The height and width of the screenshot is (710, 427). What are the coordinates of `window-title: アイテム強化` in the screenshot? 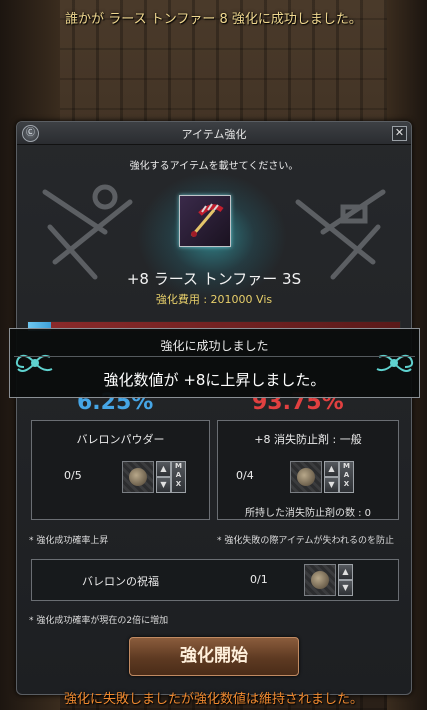 It's located at (214, 134).